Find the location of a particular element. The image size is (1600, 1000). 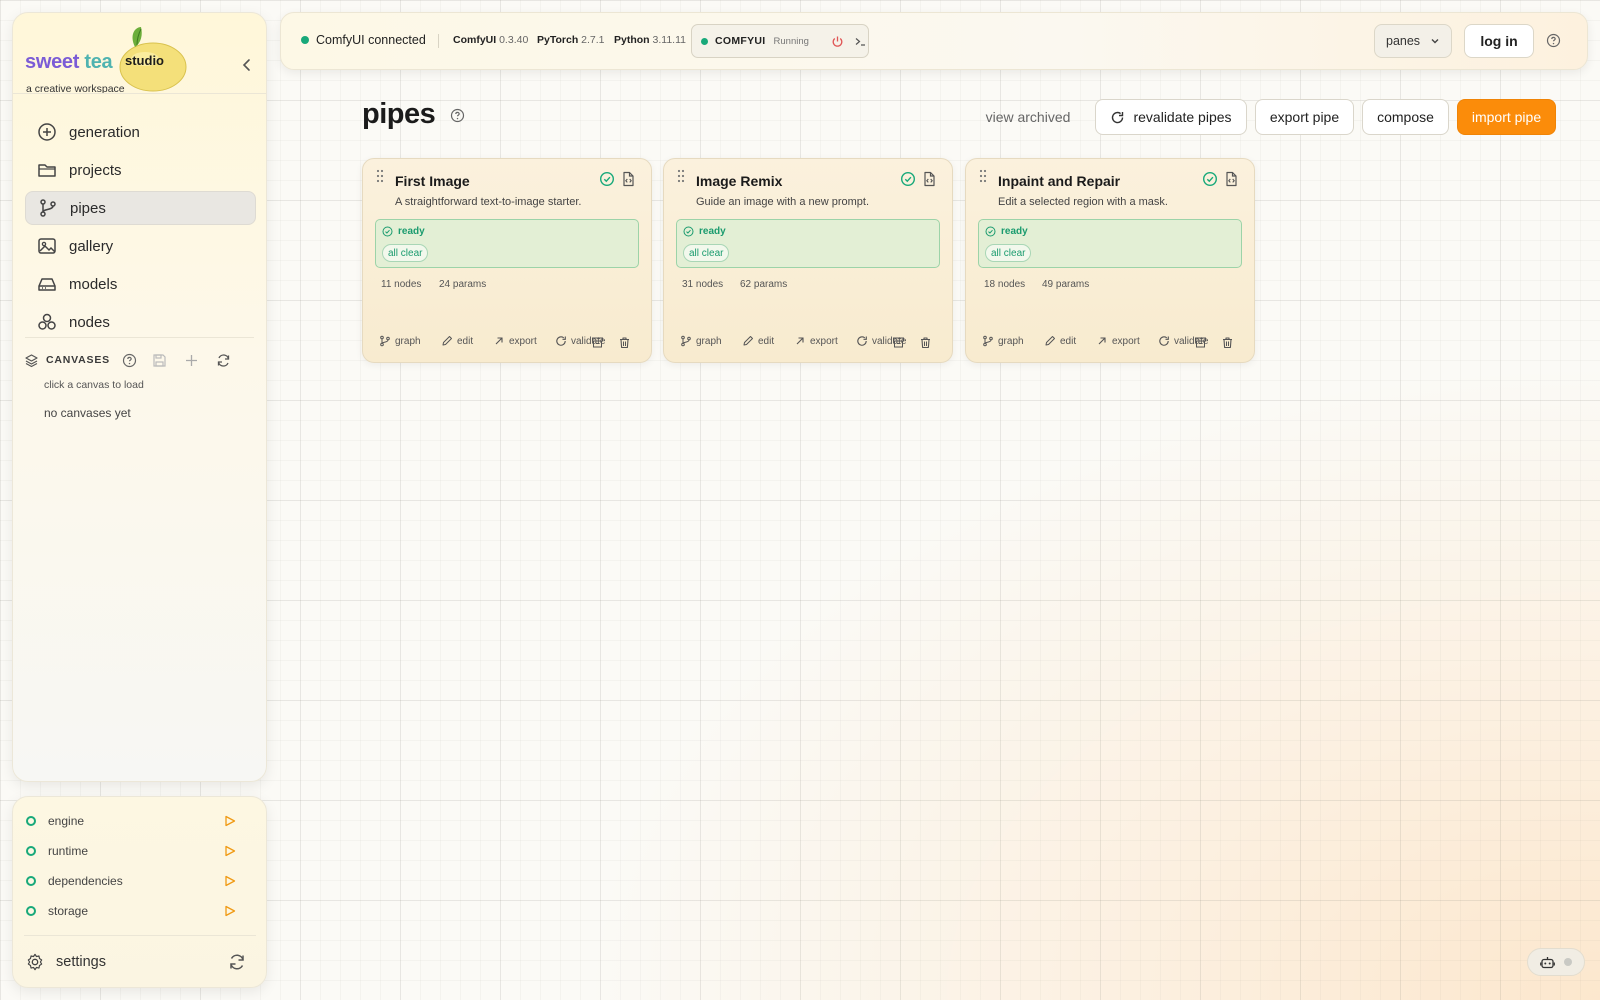

sidebar-item-models: models is located at coordinates (140, 284).